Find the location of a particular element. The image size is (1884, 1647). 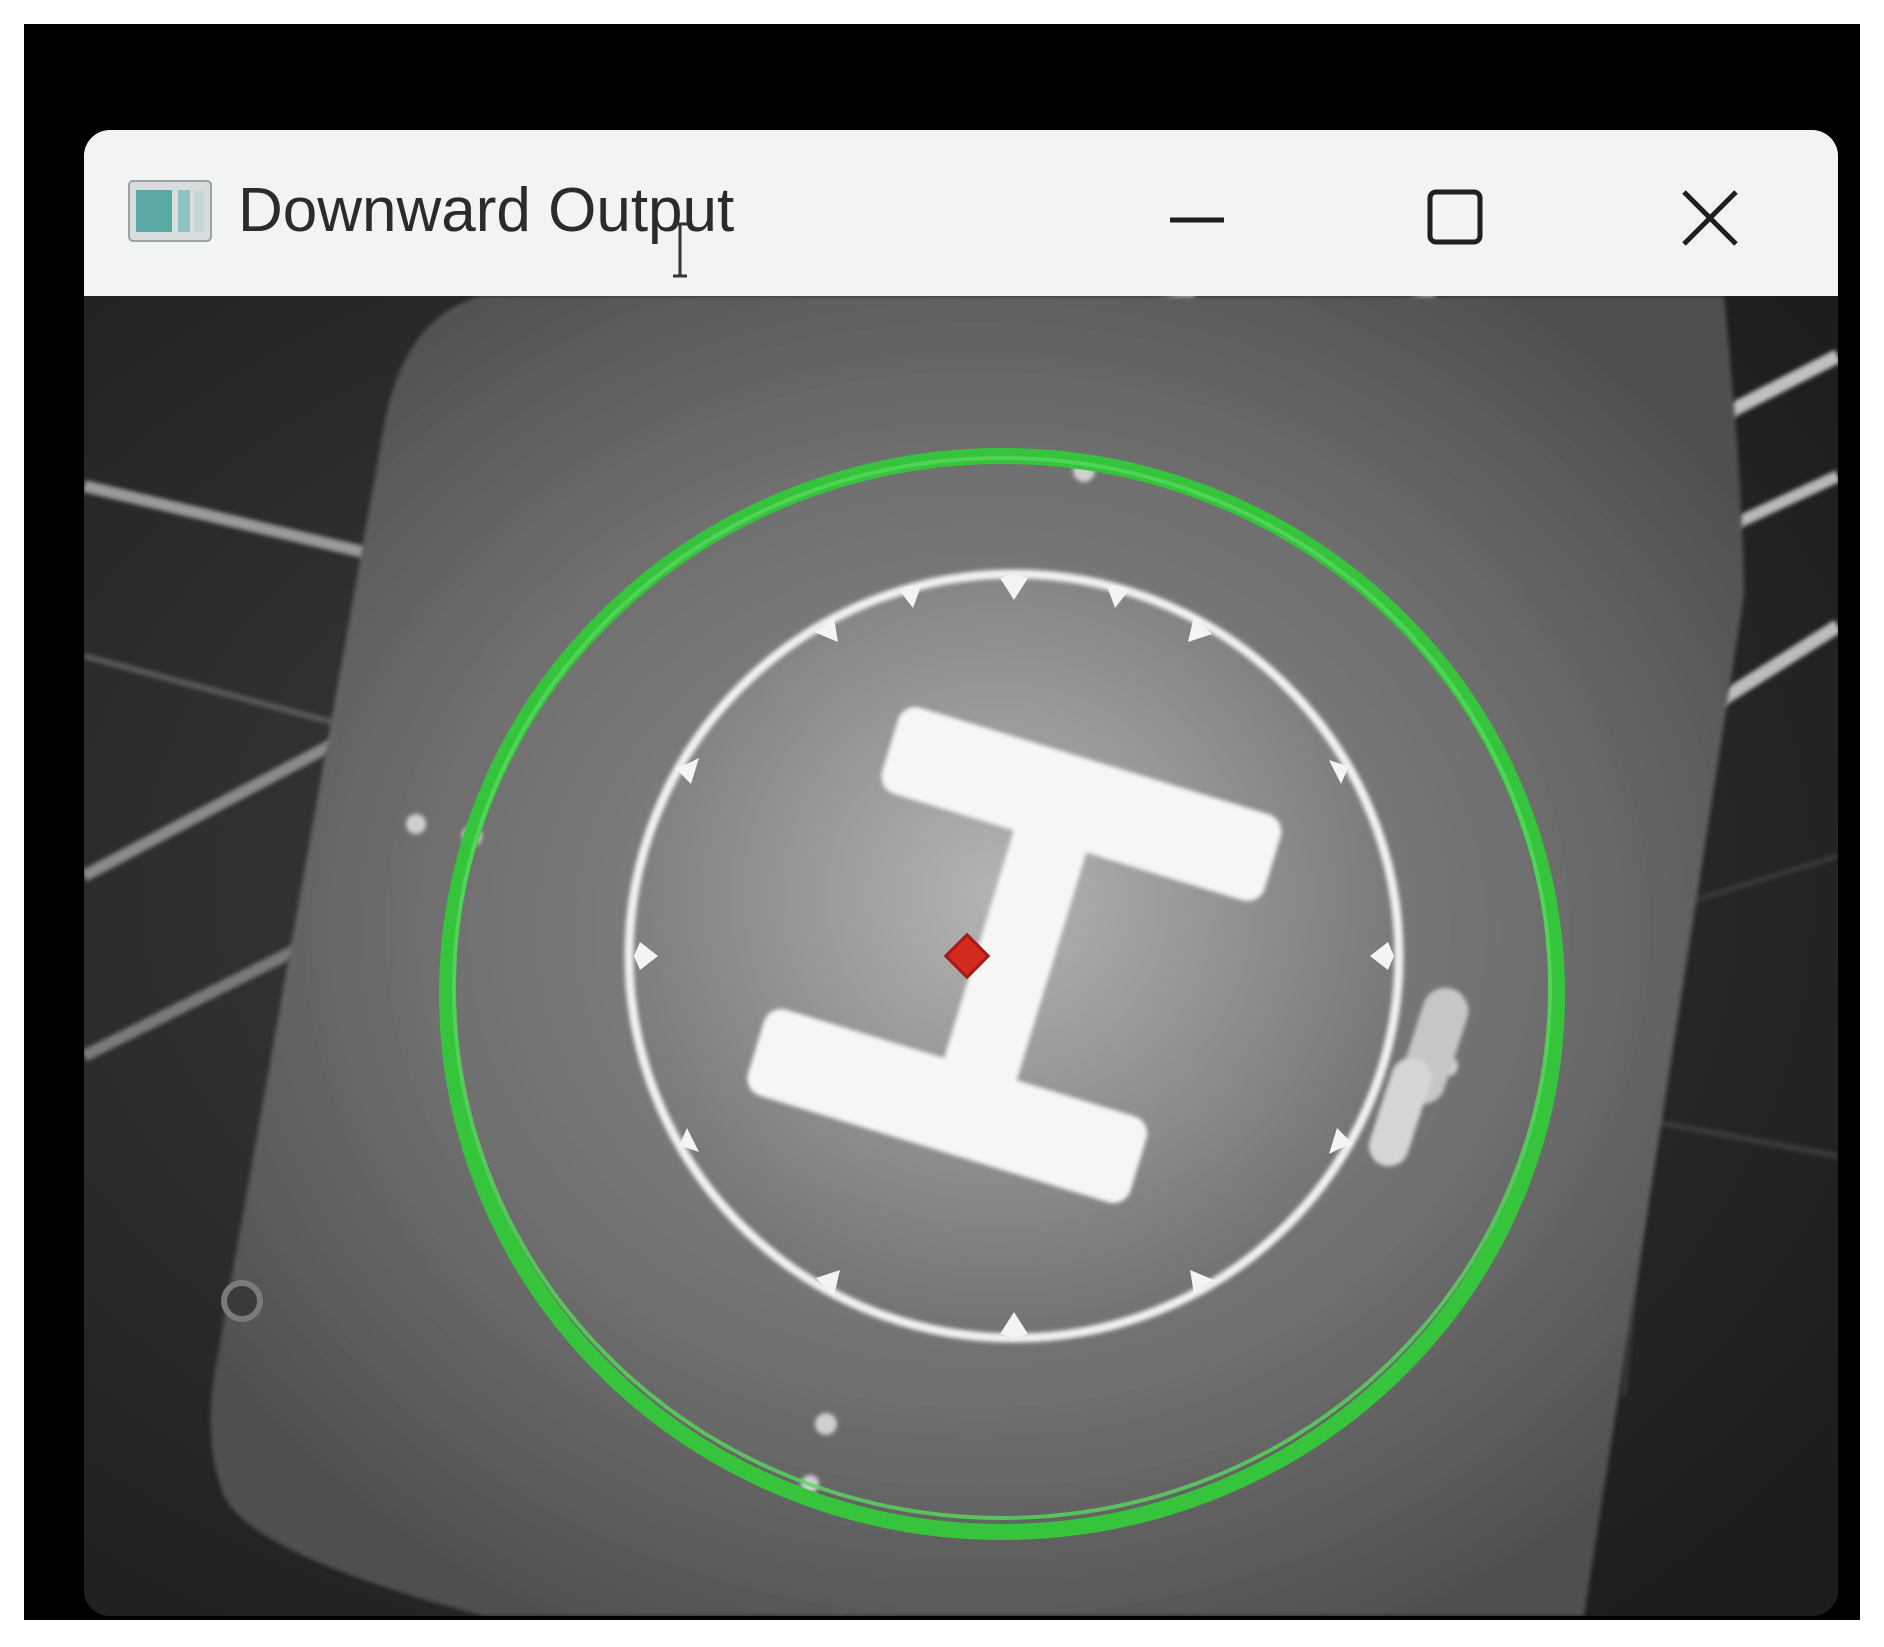

maximize-button is located at coordinates (1454, 218).